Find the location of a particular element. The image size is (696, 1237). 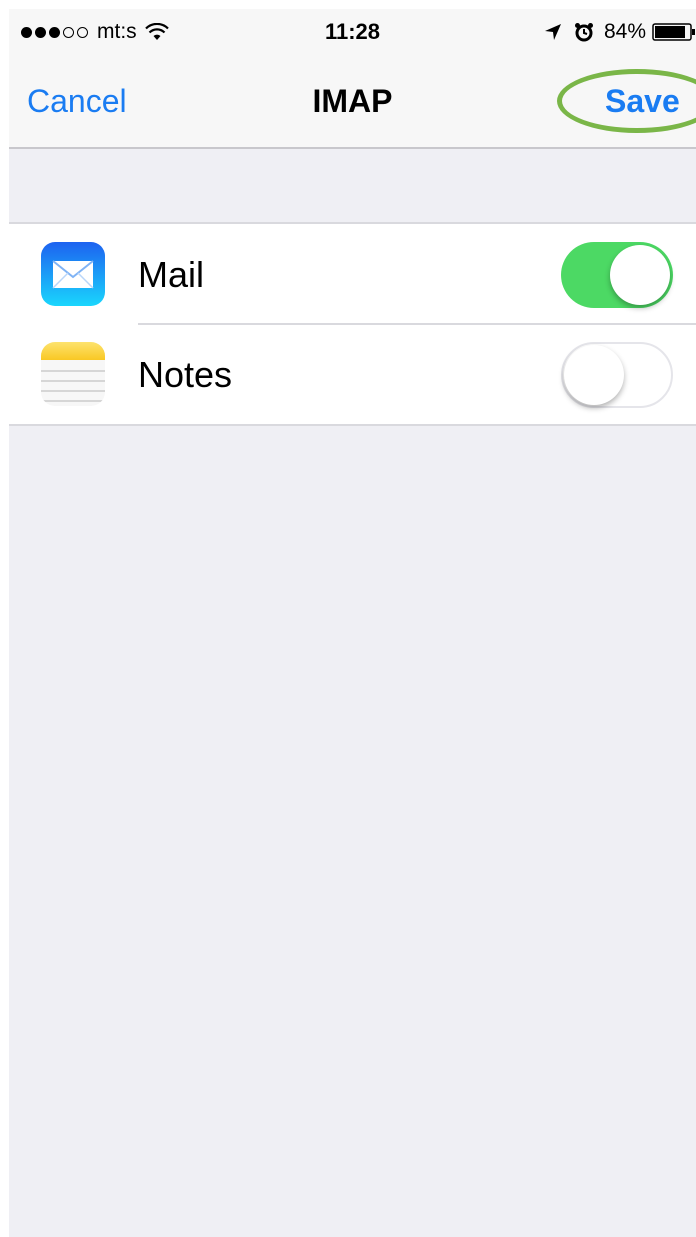

save-button-group: Save is located at coordinates (626, 101).